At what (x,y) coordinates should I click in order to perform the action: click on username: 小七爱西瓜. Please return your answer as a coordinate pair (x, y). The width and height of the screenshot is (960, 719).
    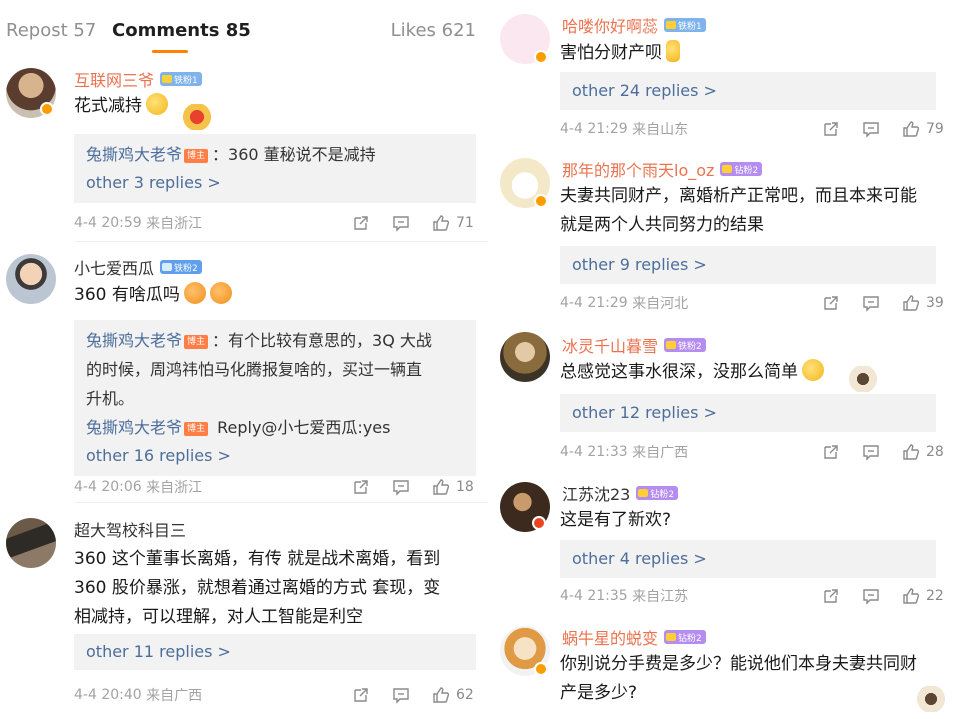
    Looking at the image, I should click on (114, 267).